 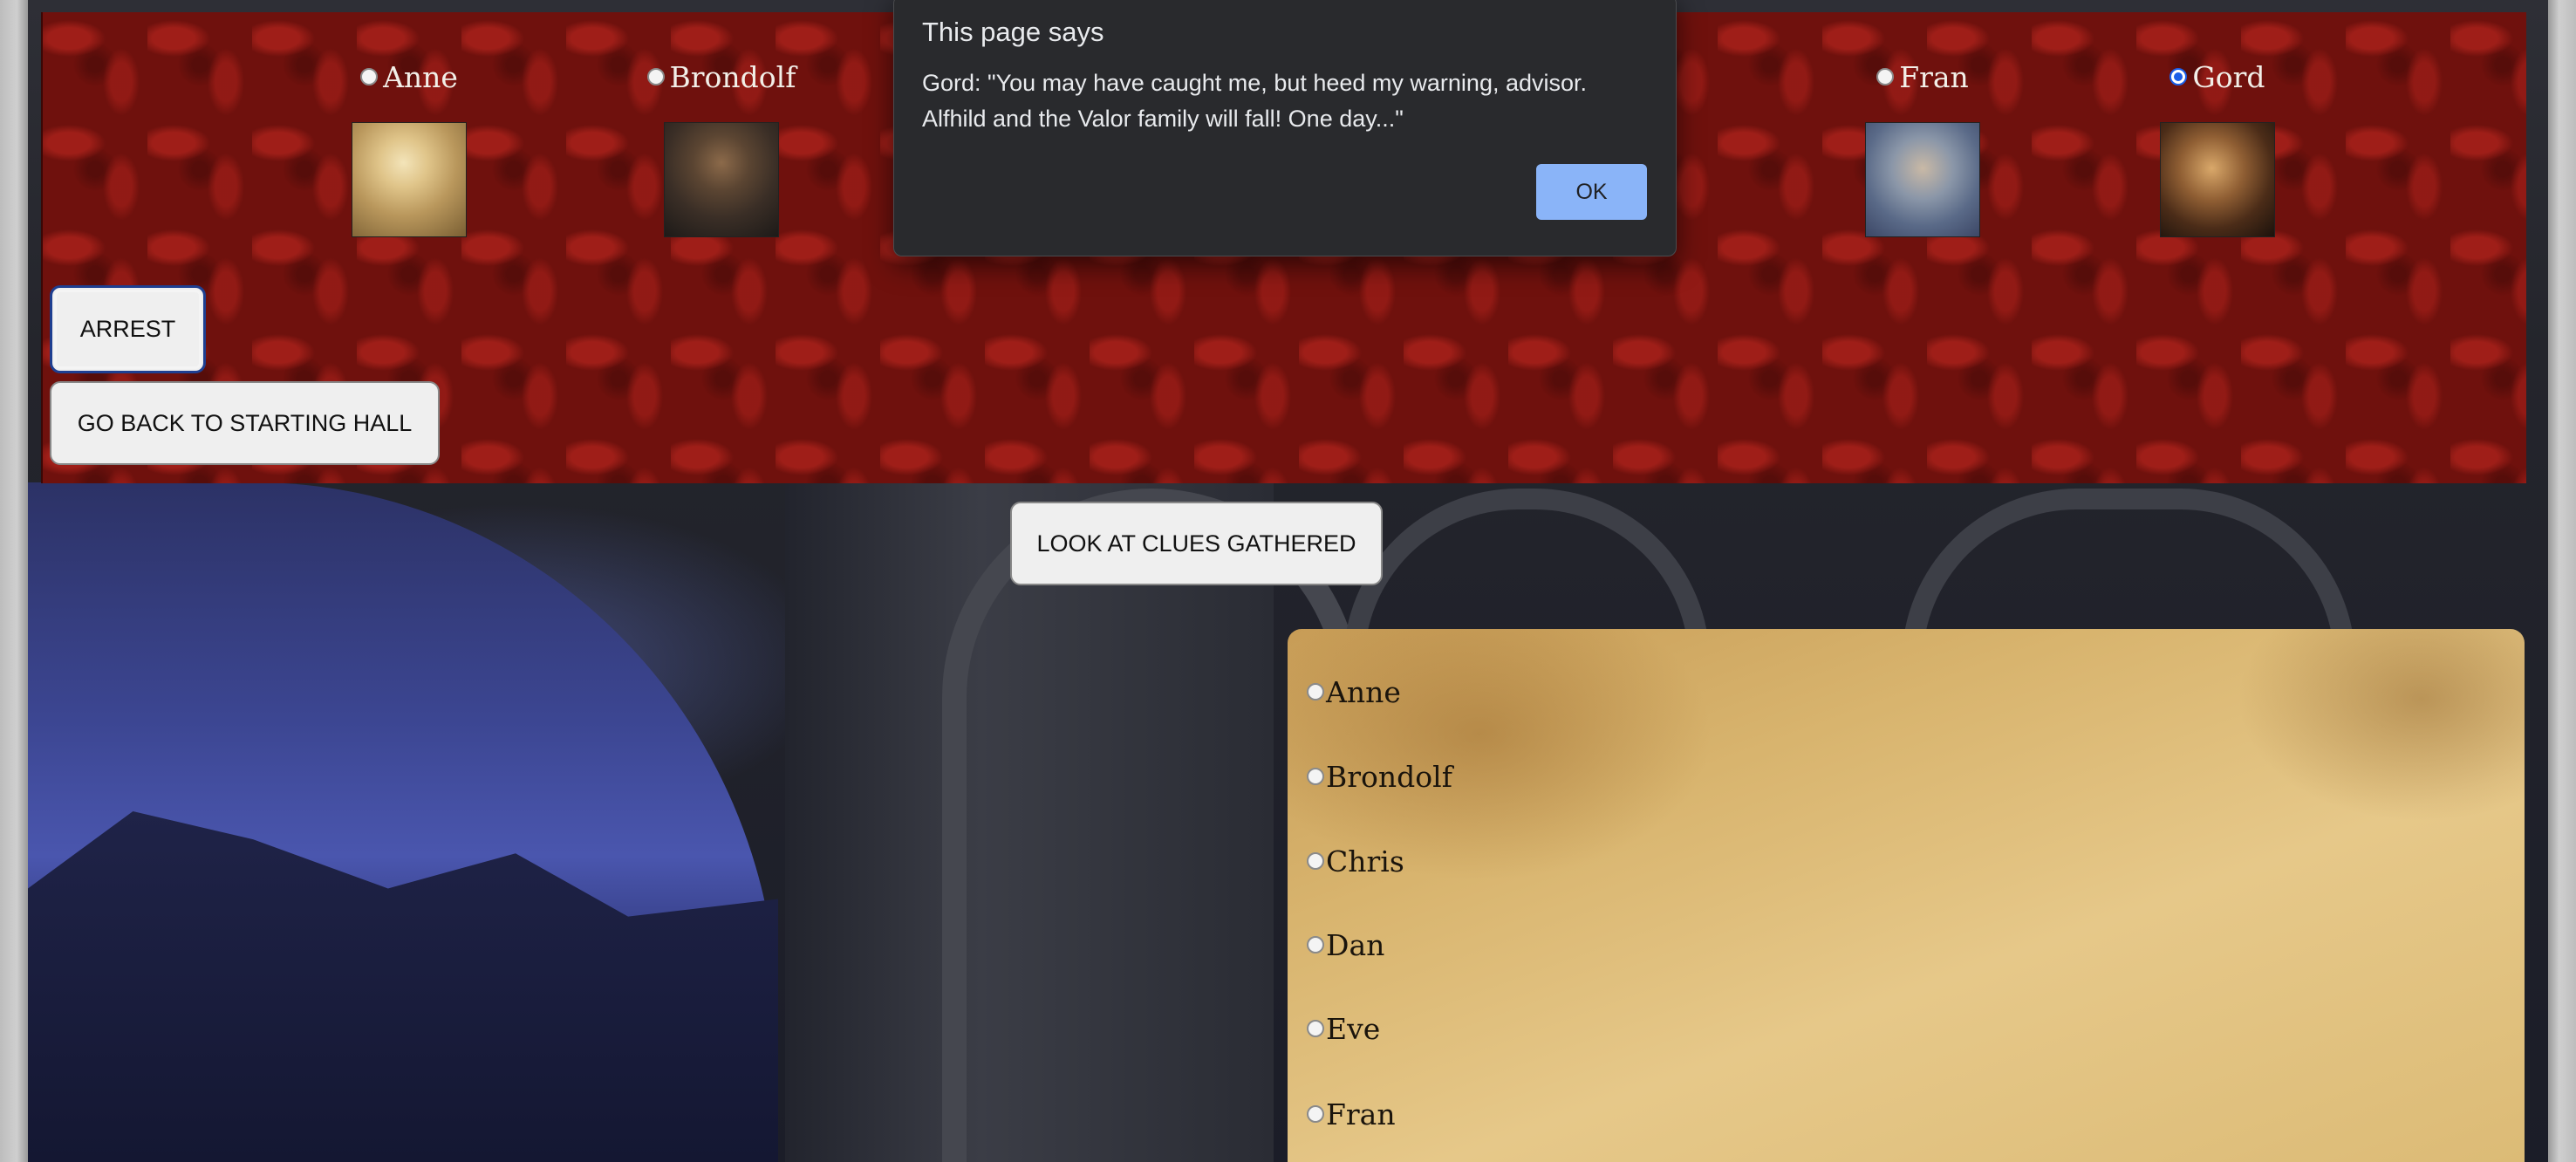 I want to click on brondolf-portrait, so click(x=721, y=180).